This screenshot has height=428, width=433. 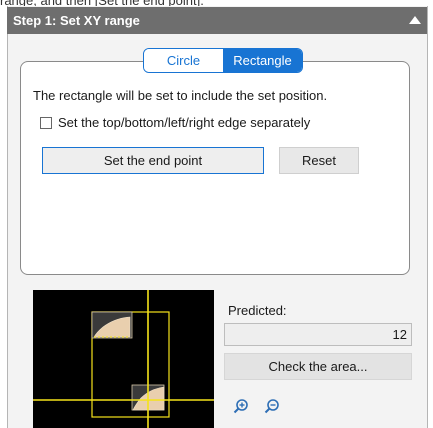 I want to click on preview-canvas, so click(x=123, y=359).